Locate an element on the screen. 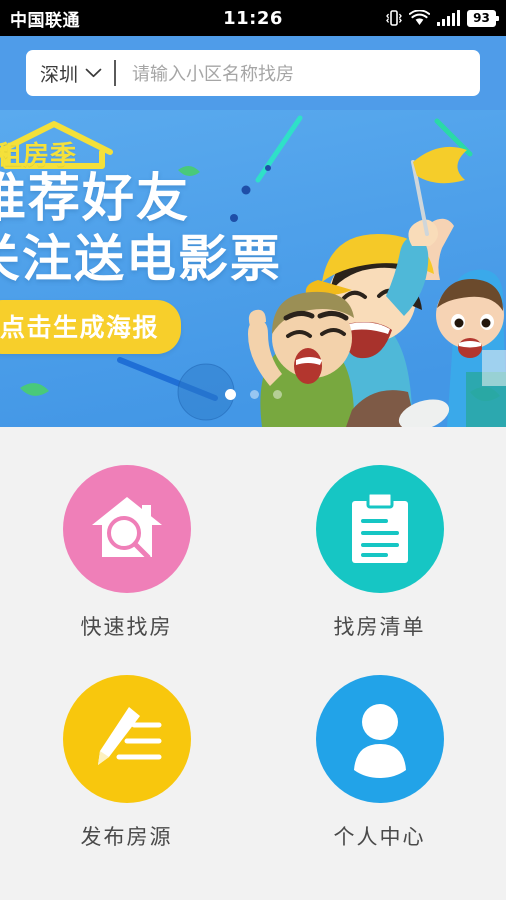  chevron-down-icon is located at coordinates (93, 73).